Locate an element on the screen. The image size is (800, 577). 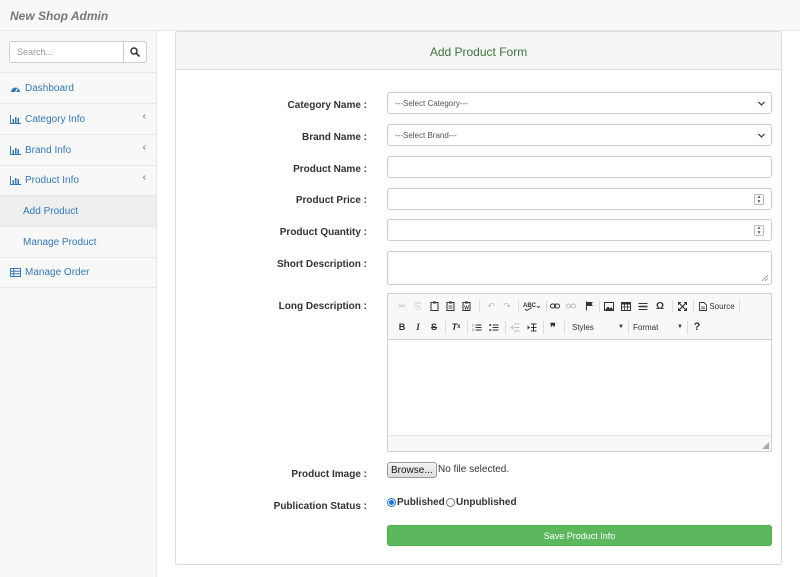
svg-text: W is located at coordinates (466, 308).